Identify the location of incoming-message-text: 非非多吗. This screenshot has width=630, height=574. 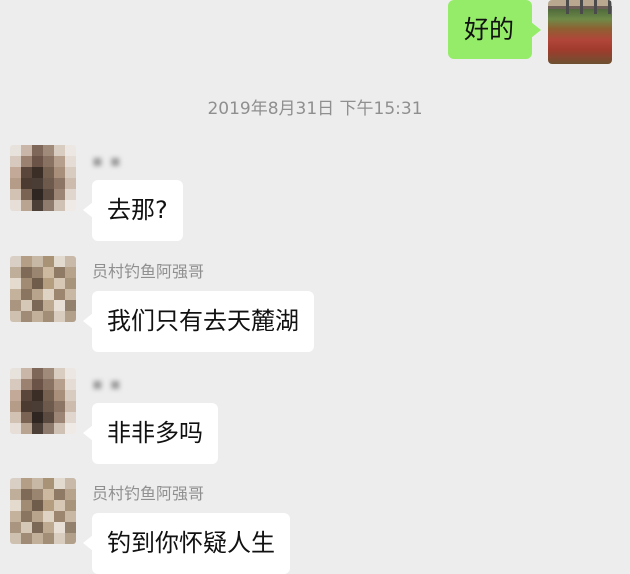
(155, 433).